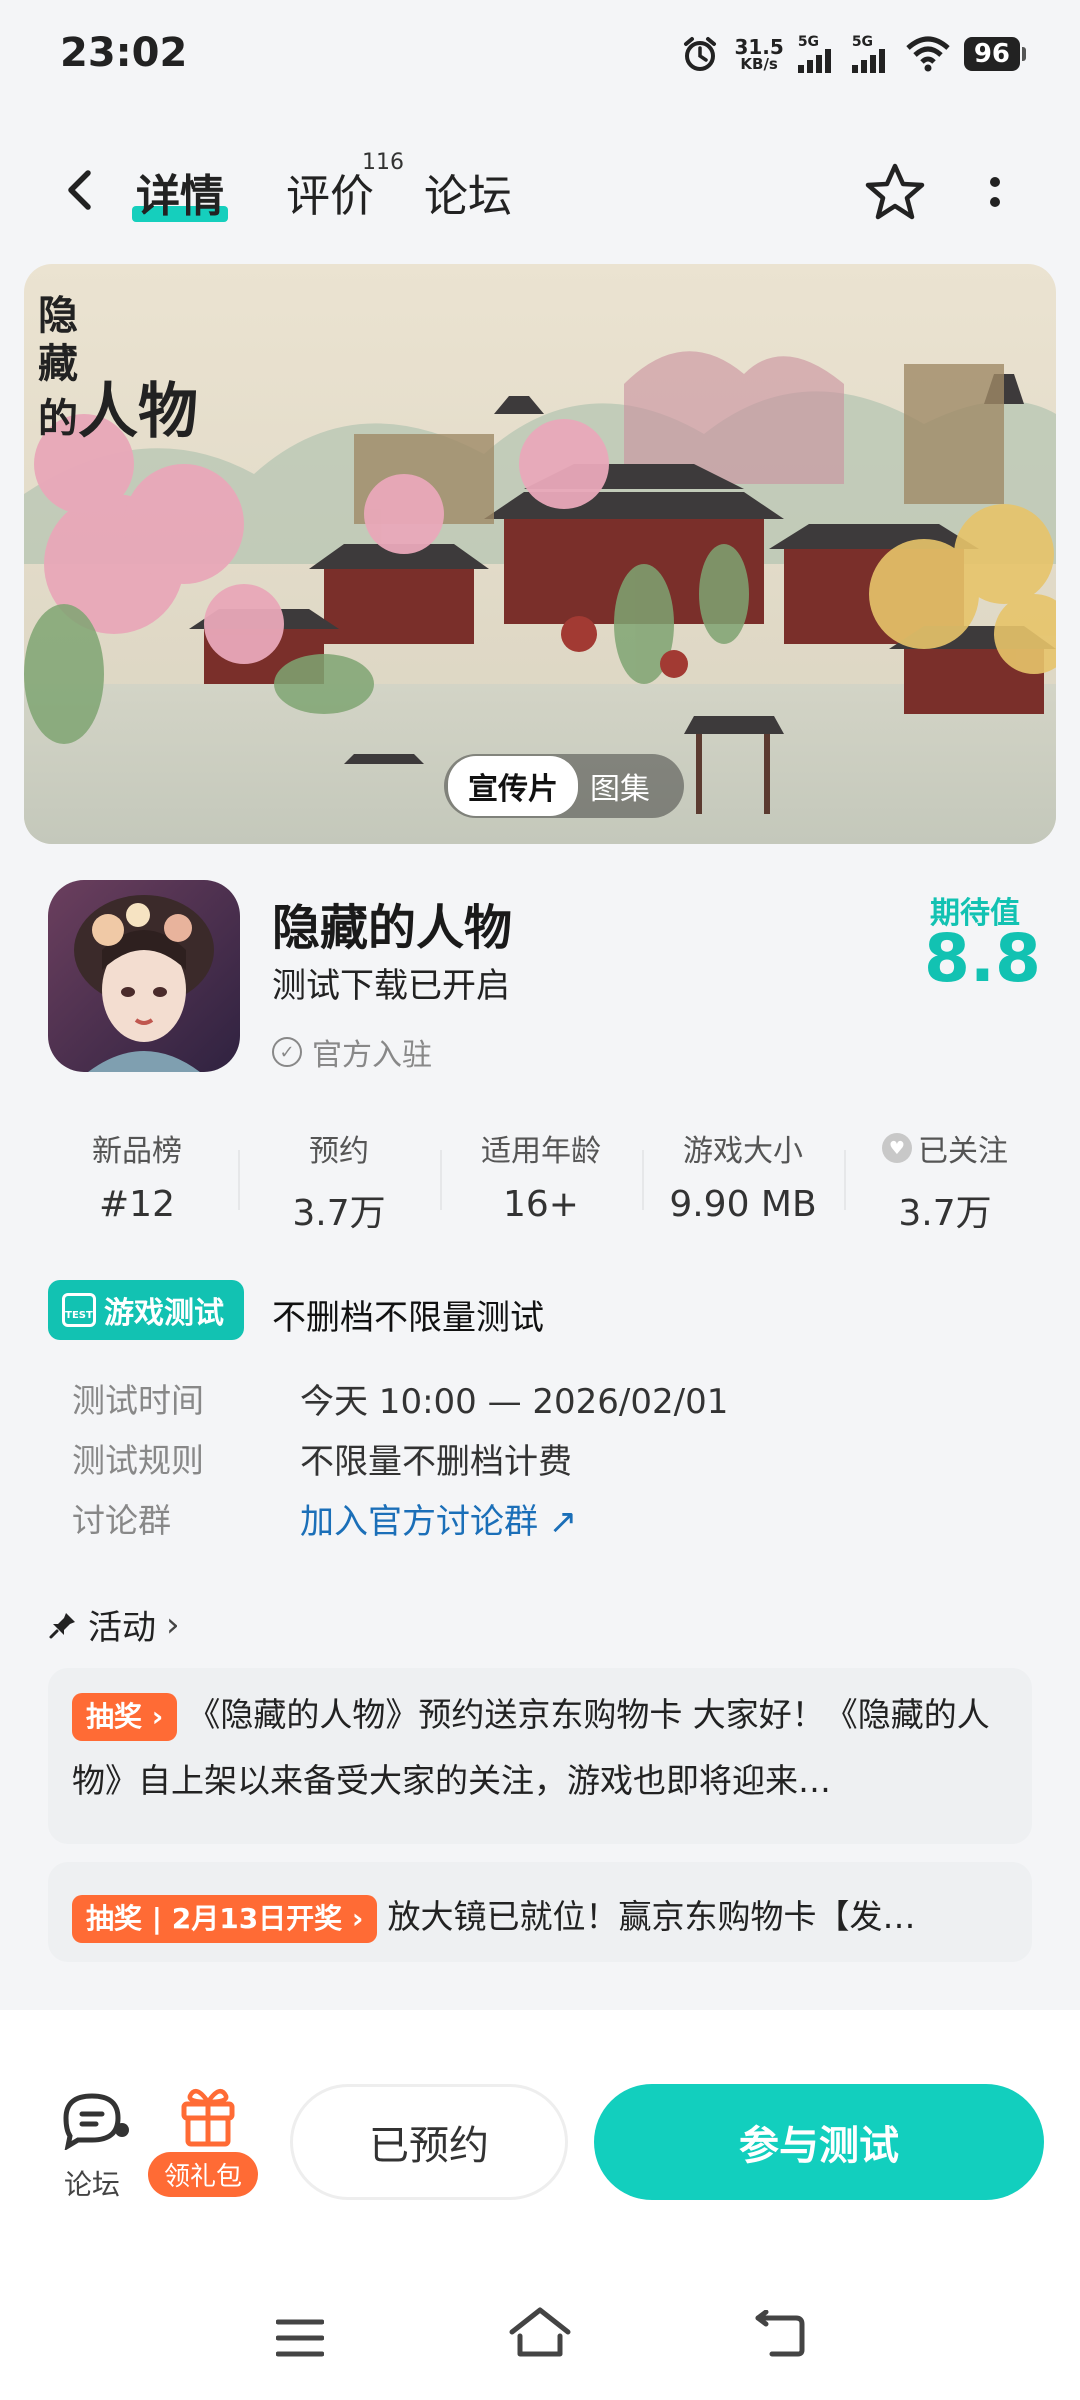  What do you see at coordinates (330, 192) in the screenshot?
I see `tab-reviews: 评价` at bounding box center [330, 192].